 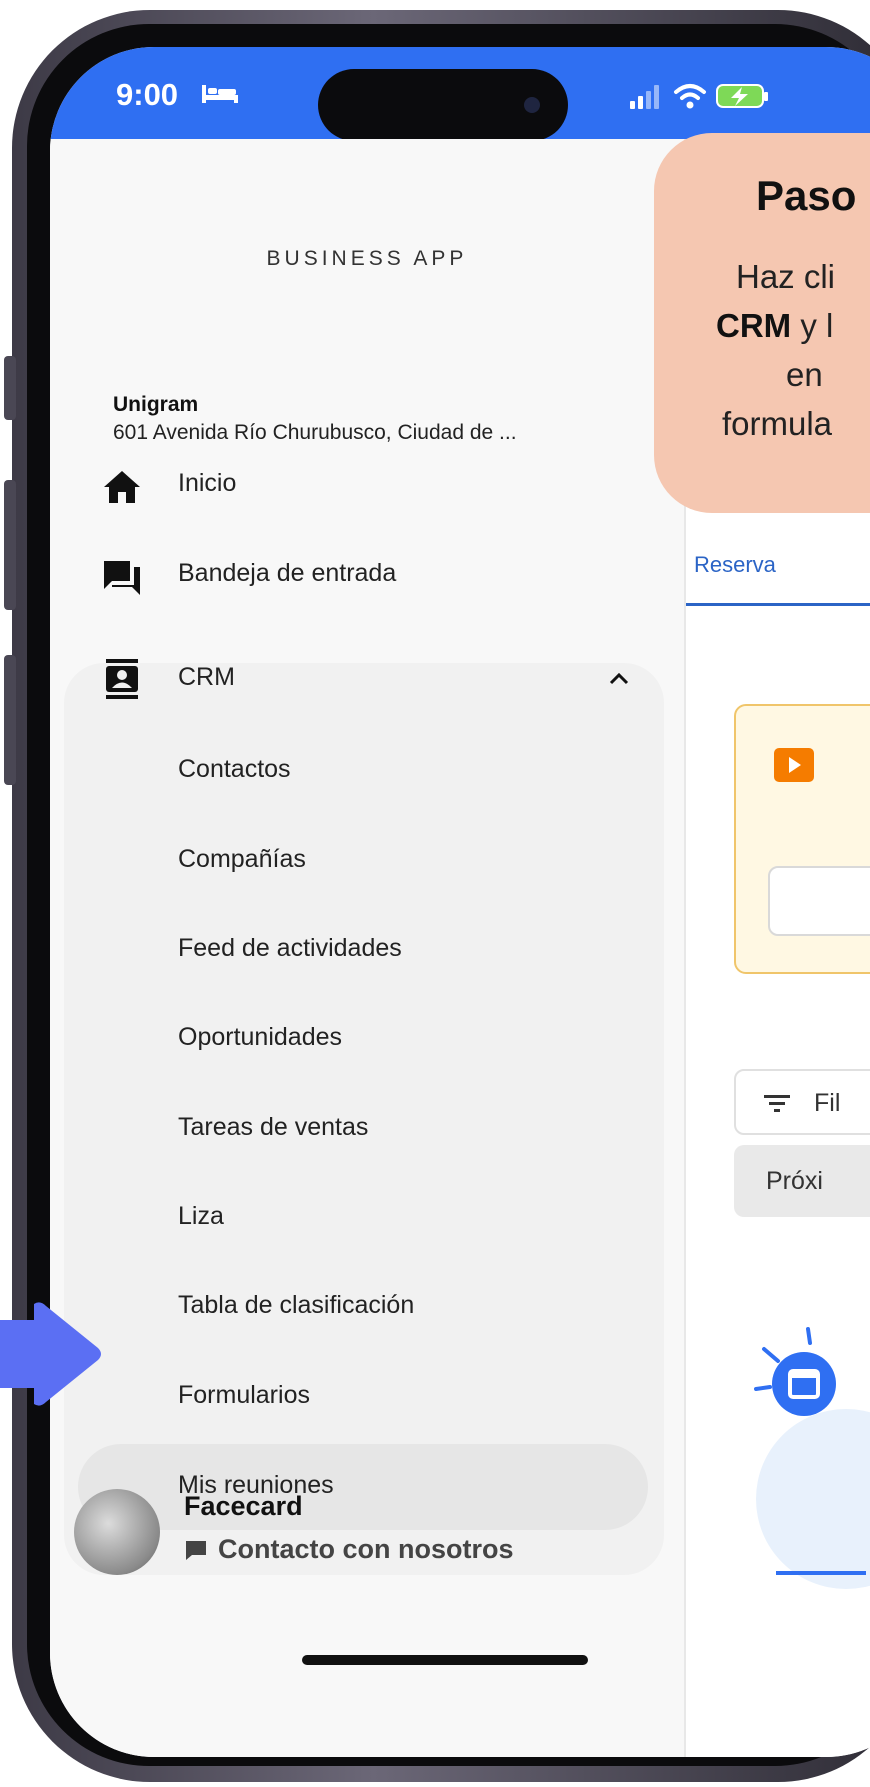 What do you see at coordinates (296, 1305) in the screenshot?
I see `crm-item-label: Tabla de clasificación` at bounding box center [296, 1305].